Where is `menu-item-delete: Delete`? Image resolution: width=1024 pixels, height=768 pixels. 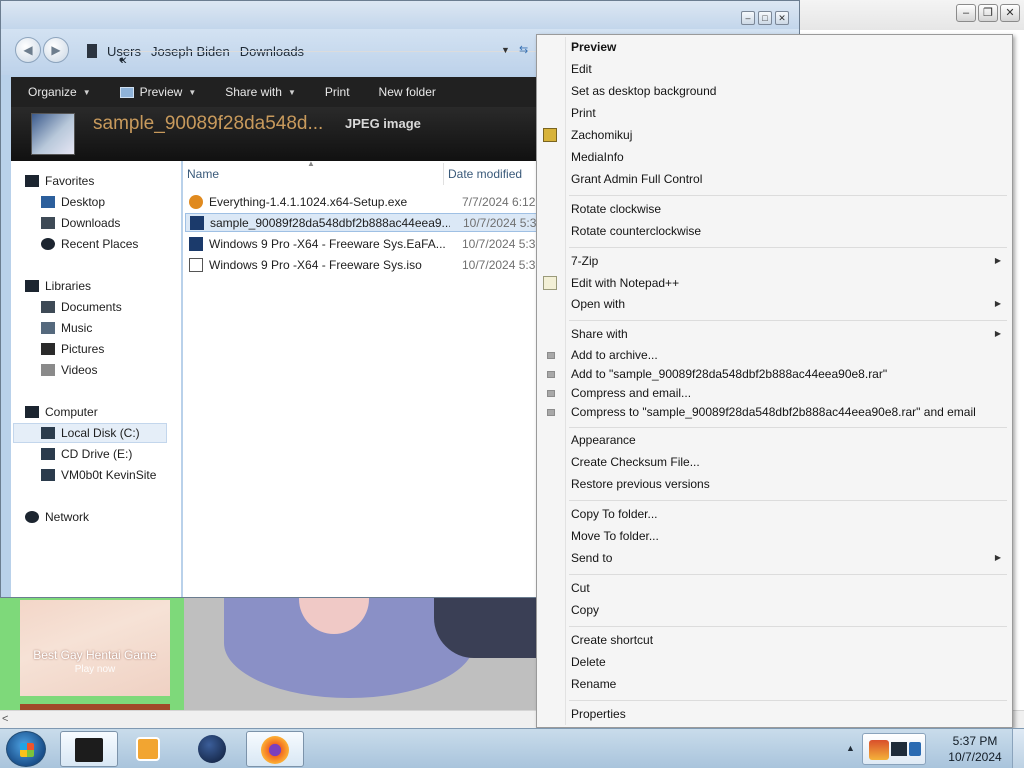 menu-item-delete: Delete is located at coordinates (789, 662).